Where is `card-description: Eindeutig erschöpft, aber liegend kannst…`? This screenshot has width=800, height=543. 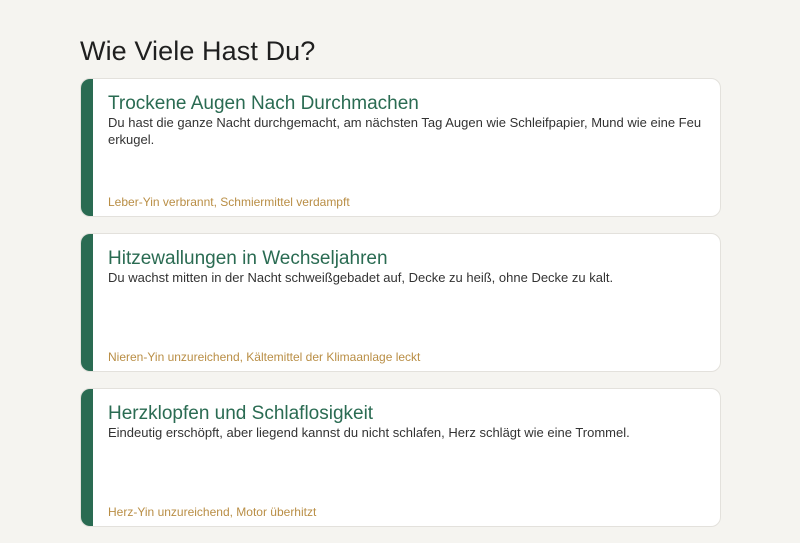
card-description: Eindeutig erschöpft, aber liegend kannst… is located at coordinates (369, 432).